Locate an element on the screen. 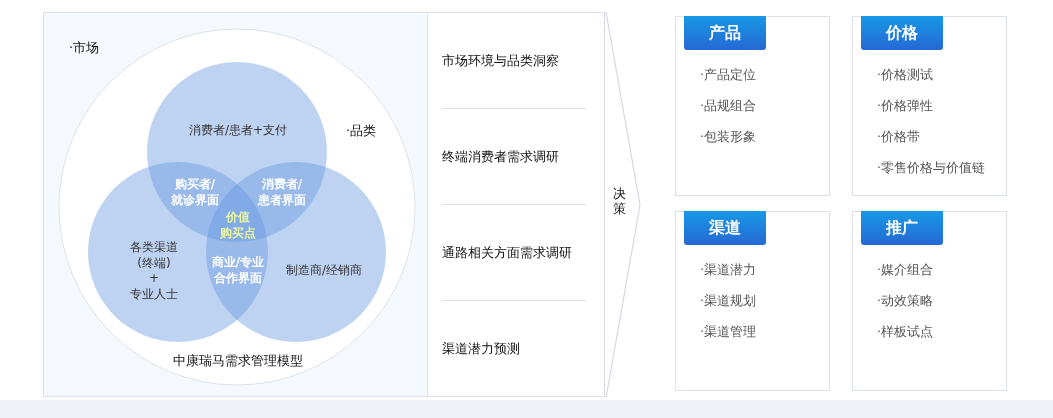  card-header: 产品 is located at coordinates (725, 33).